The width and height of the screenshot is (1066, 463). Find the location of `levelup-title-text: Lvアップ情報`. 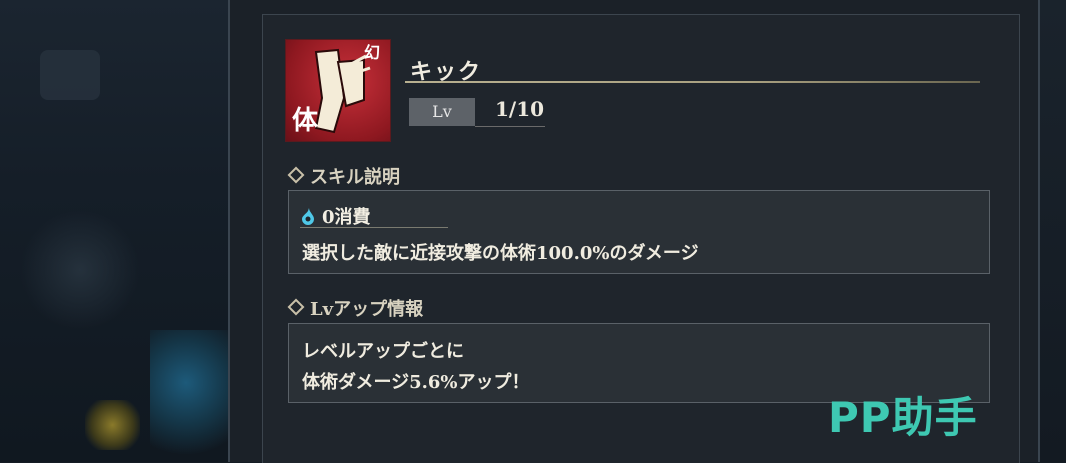

levelup-title-text: Lvアップ情報 is located at coordinates (367, 309).